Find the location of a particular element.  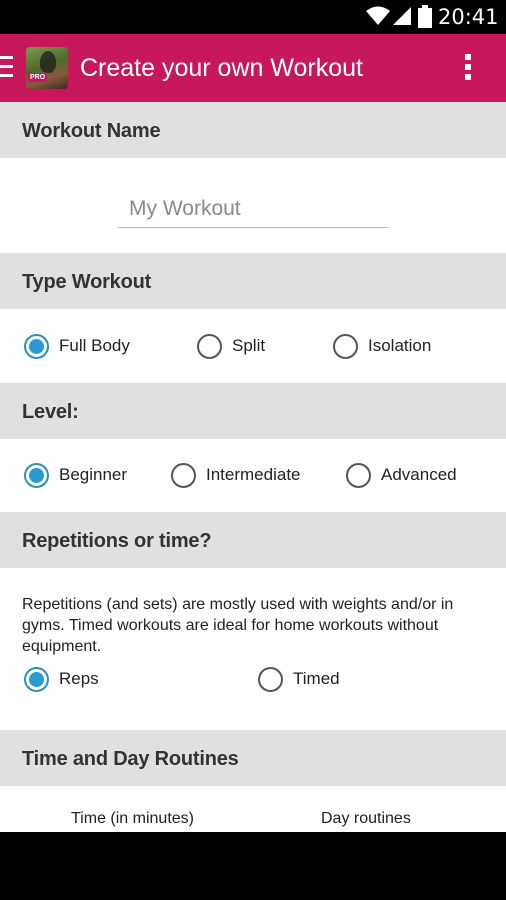

signal-icon is located at coordinates (402, 16).